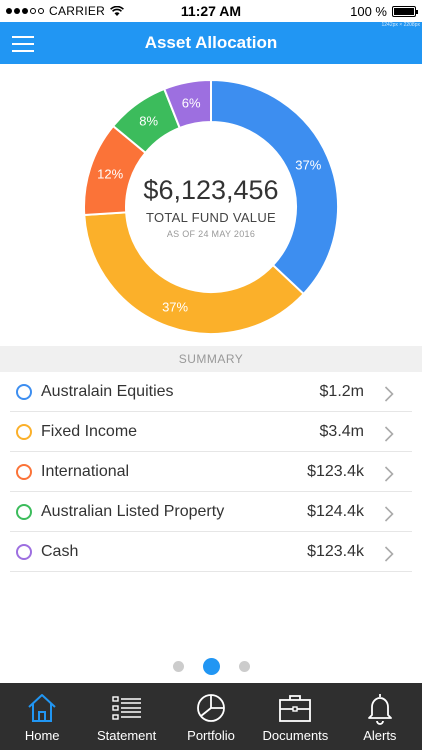  I want to click on tab-label: Statement, so click(126, 735).